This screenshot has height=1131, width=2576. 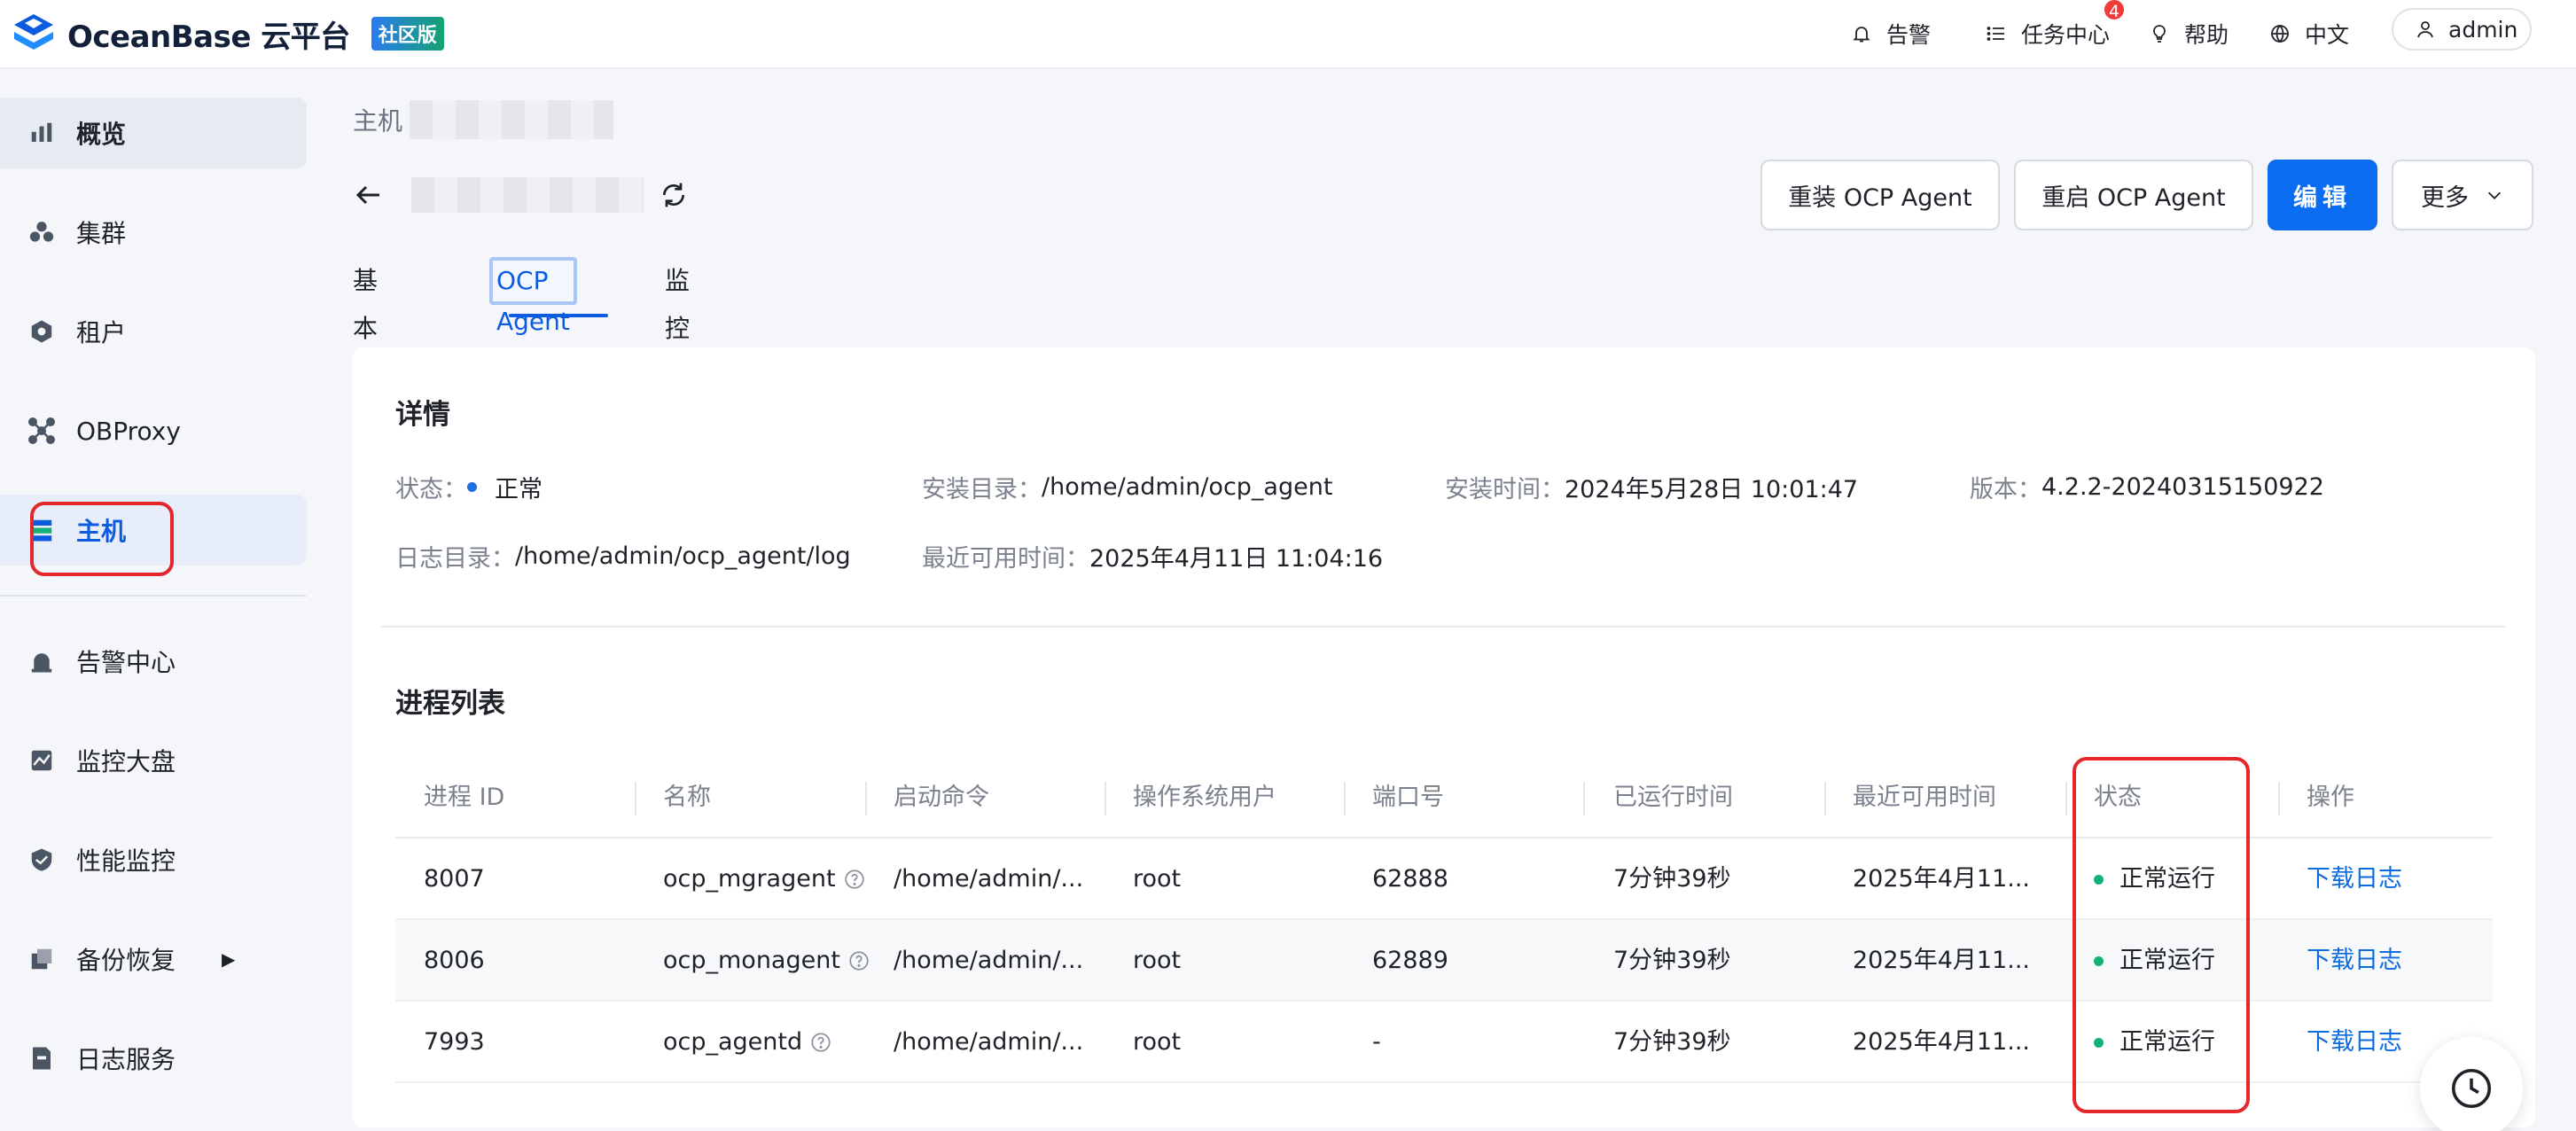 I want to click on column-header-uptime: 已运行时间, so click(x=1673, y=797).